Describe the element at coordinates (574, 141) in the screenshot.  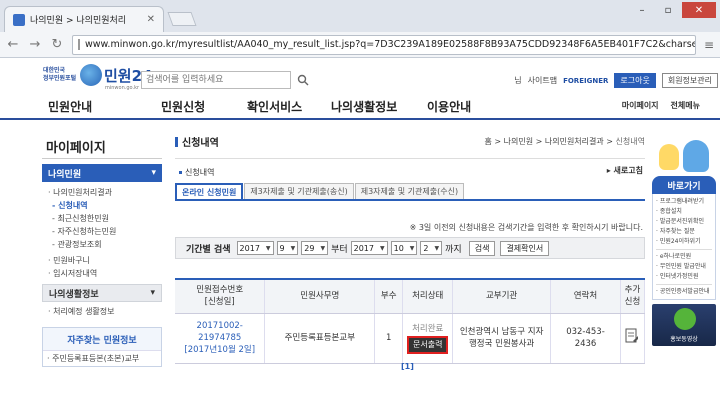
I see `breadcrumb-results: 나의민원처리결과` at that location.